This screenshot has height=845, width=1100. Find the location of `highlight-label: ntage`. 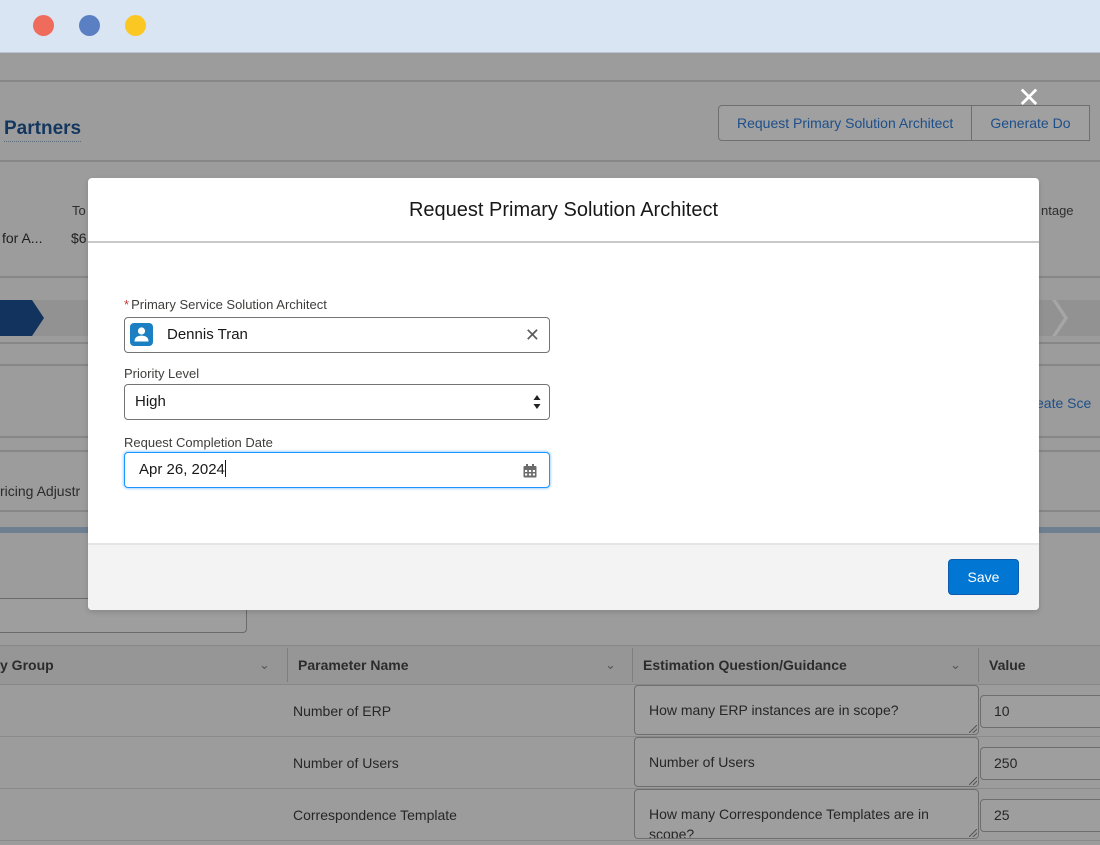

highlight-label: ntage is located at coordinates (1057, 210).